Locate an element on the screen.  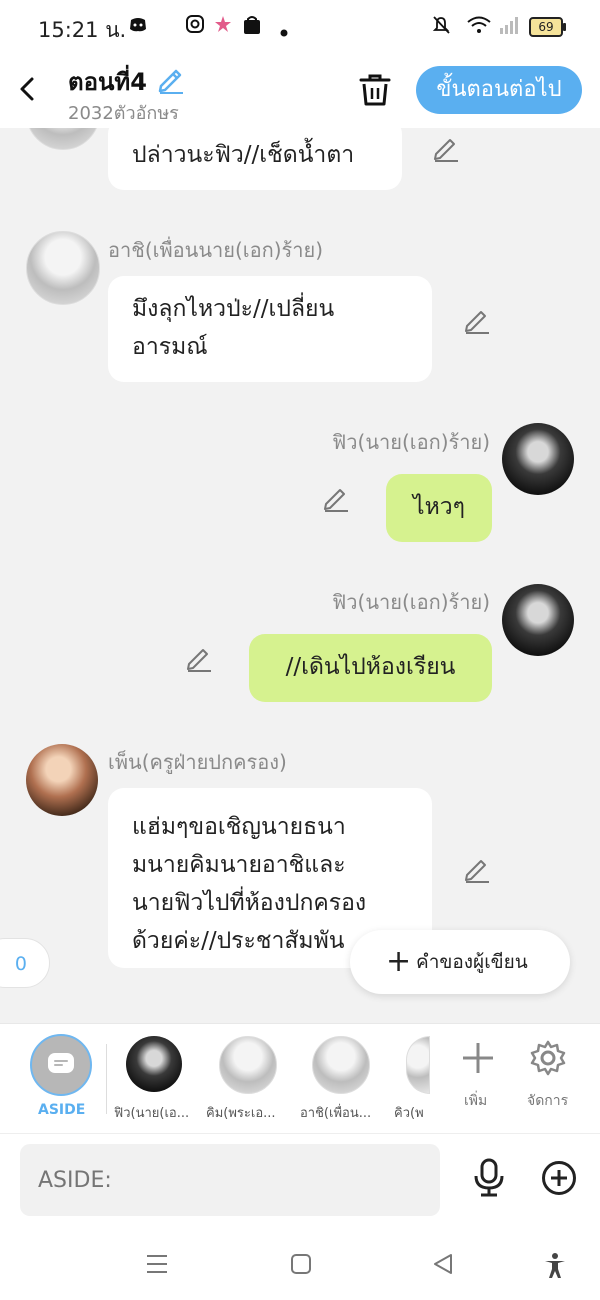
message-bubble: ไหวๆ is located at coordinates (439, 508).